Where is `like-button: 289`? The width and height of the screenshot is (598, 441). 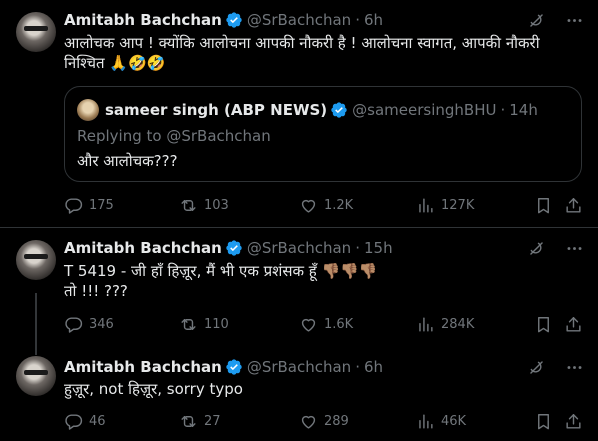 like-button: 289 is located at coordinates (324, 421).